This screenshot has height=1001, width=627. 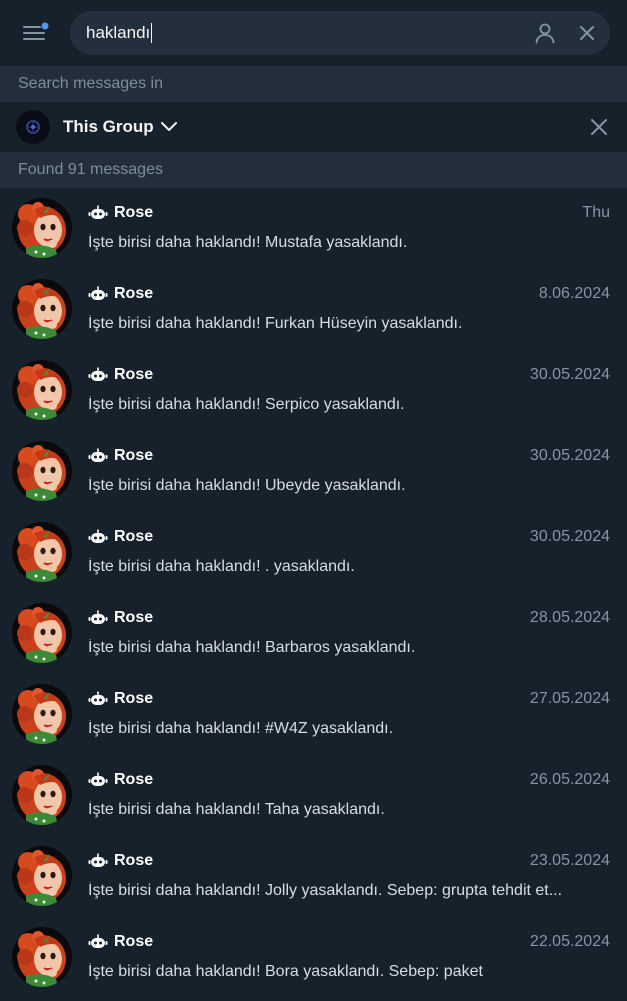 I want to click on message-date: Thu, so click(x=596, y=212).